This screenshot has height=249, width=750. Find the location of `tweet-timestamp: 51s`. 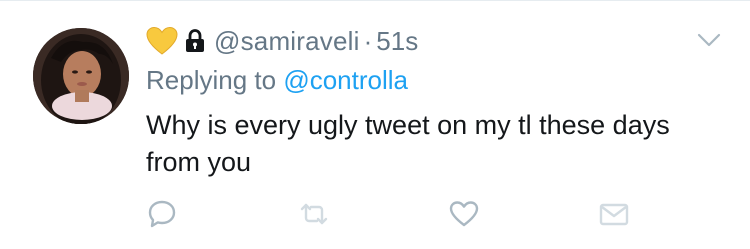

tweet-timestamp: 51s is located at coordinates (397, 41).